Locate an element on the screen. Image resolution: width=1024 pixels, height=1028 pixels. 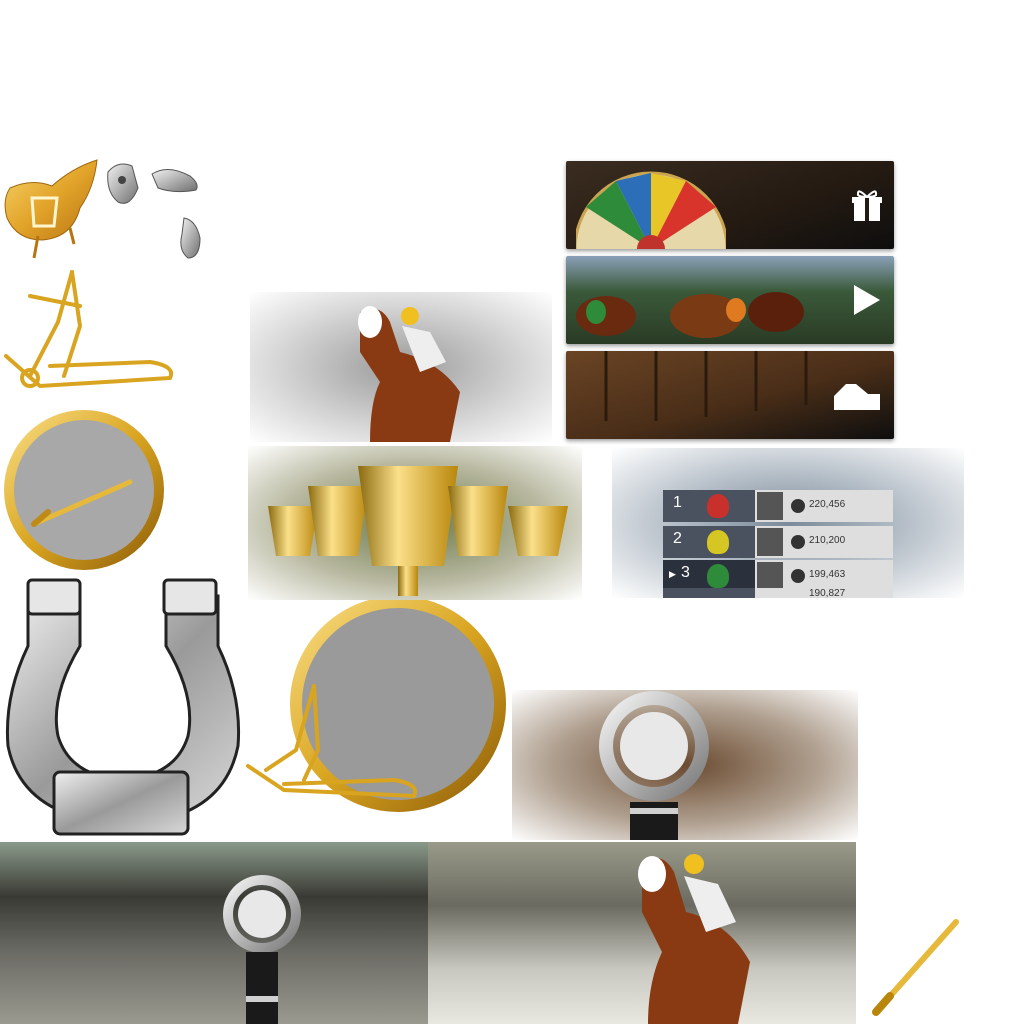
prize-wheel-icon is located at coordinates (651, 210).